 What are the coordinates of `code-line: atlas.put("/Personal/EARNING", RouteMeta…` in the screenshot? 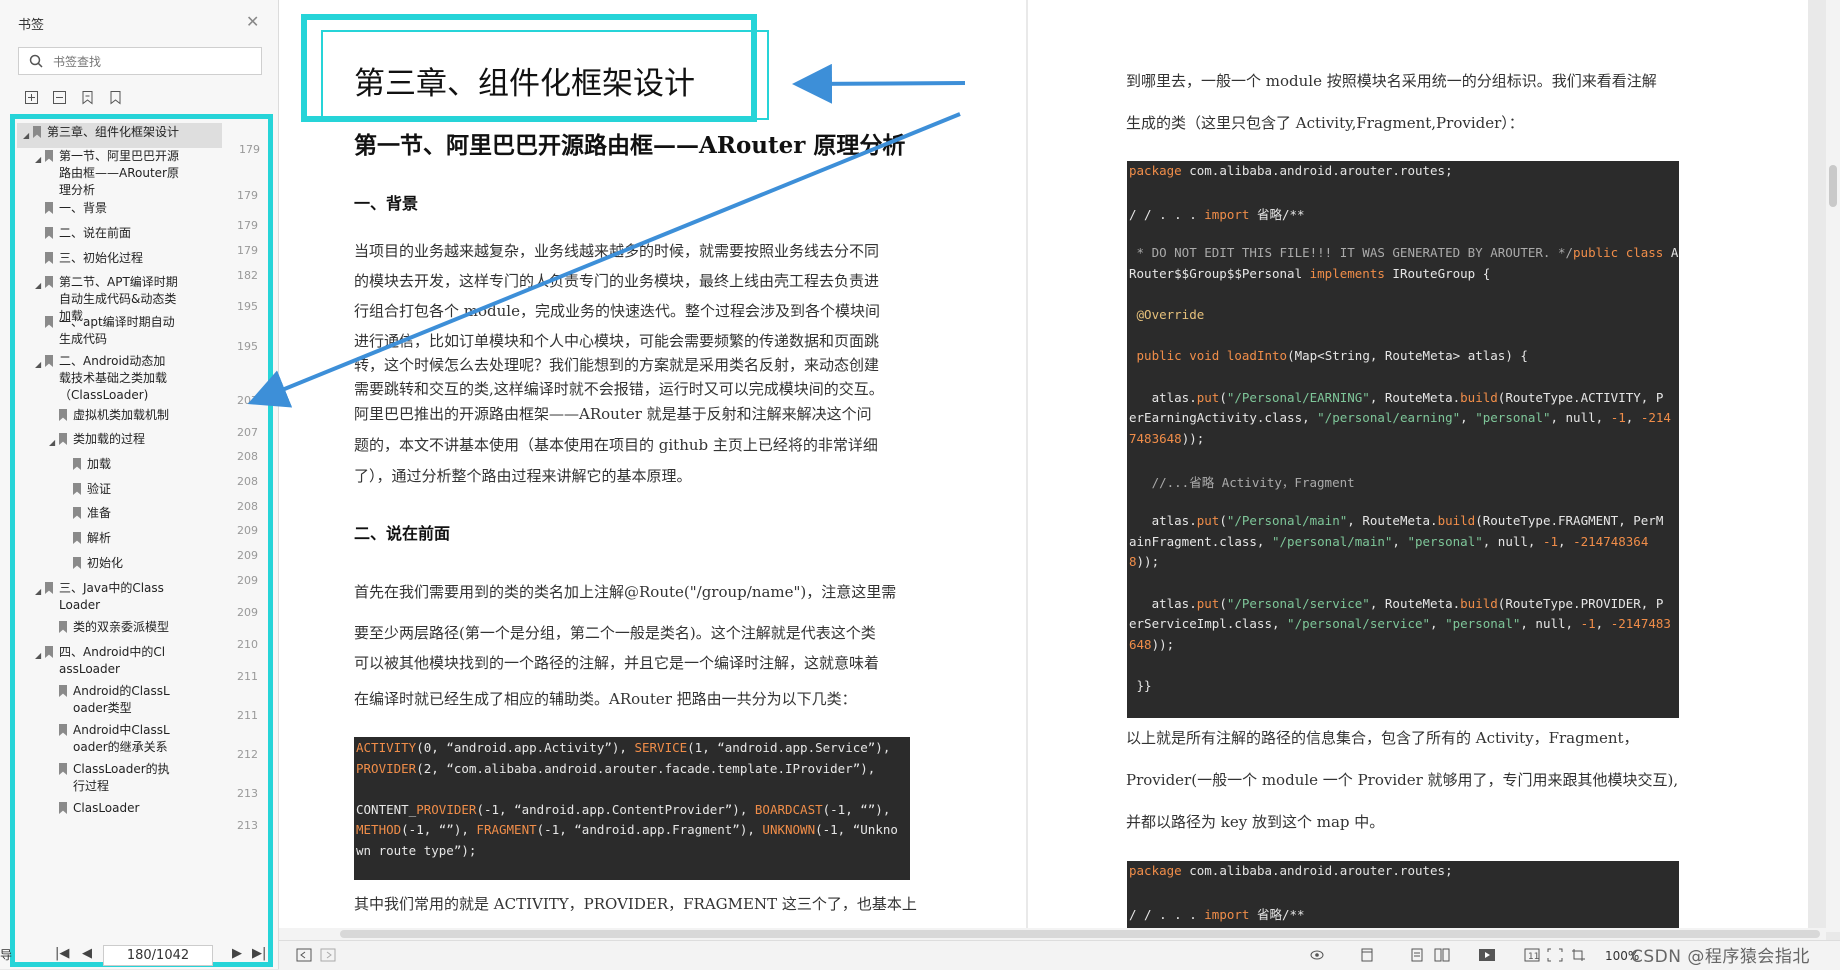 It's located at (1396, 397).